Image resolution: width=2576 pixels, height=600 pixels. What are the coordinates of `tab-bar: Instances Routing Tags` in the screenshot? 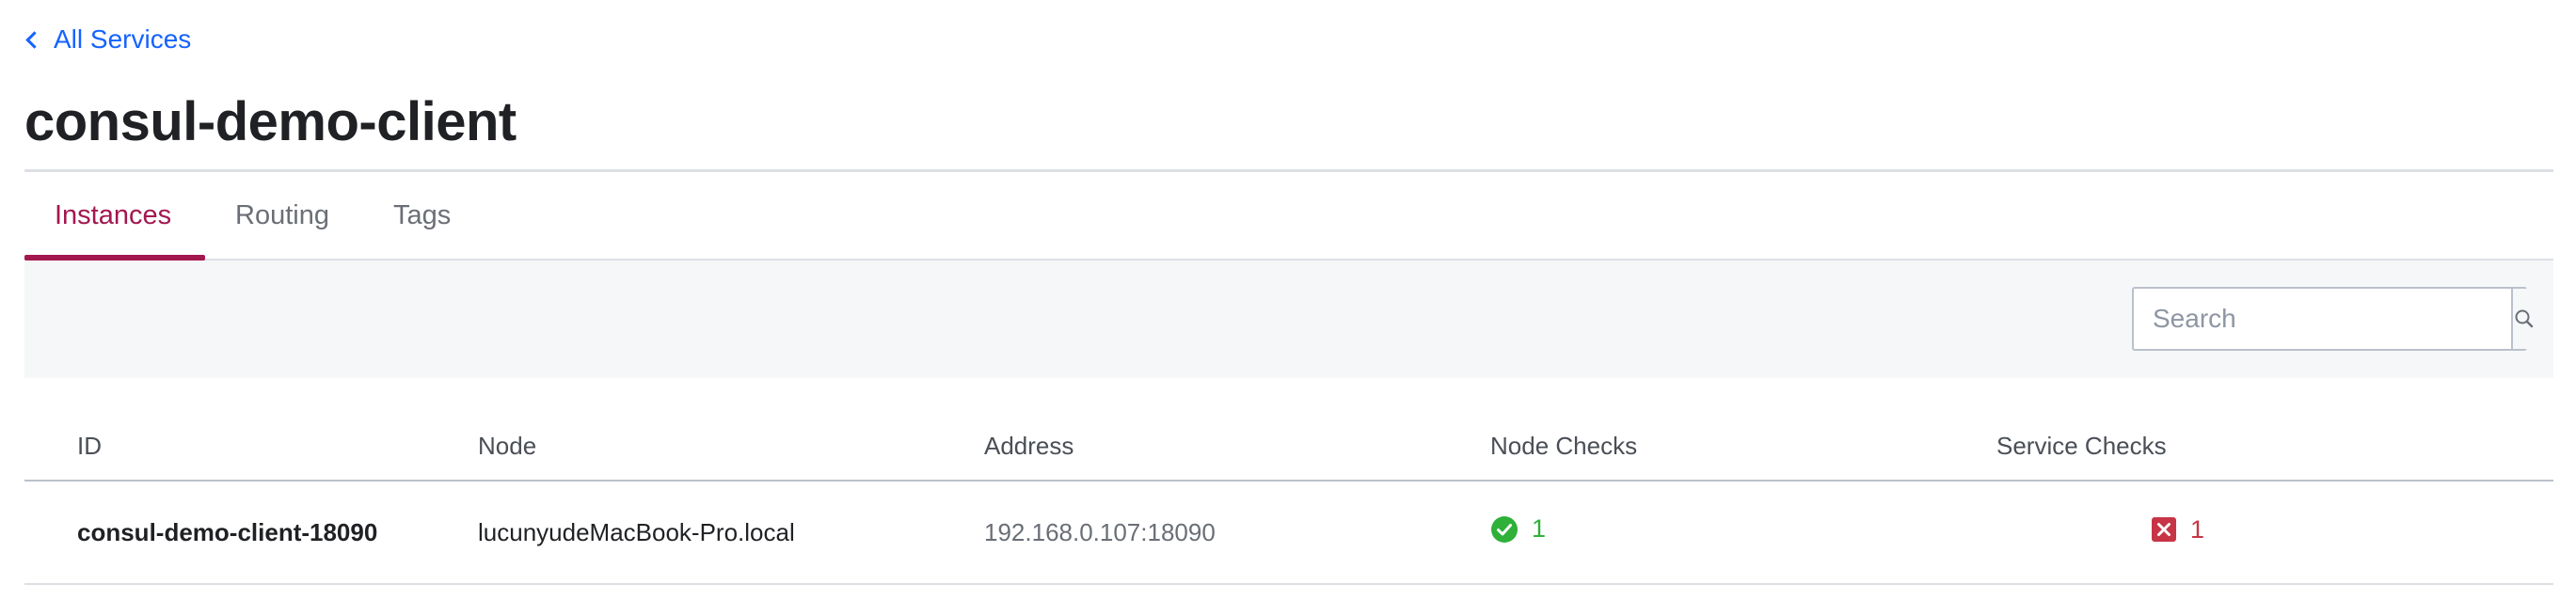 It's located at (1289, 216).